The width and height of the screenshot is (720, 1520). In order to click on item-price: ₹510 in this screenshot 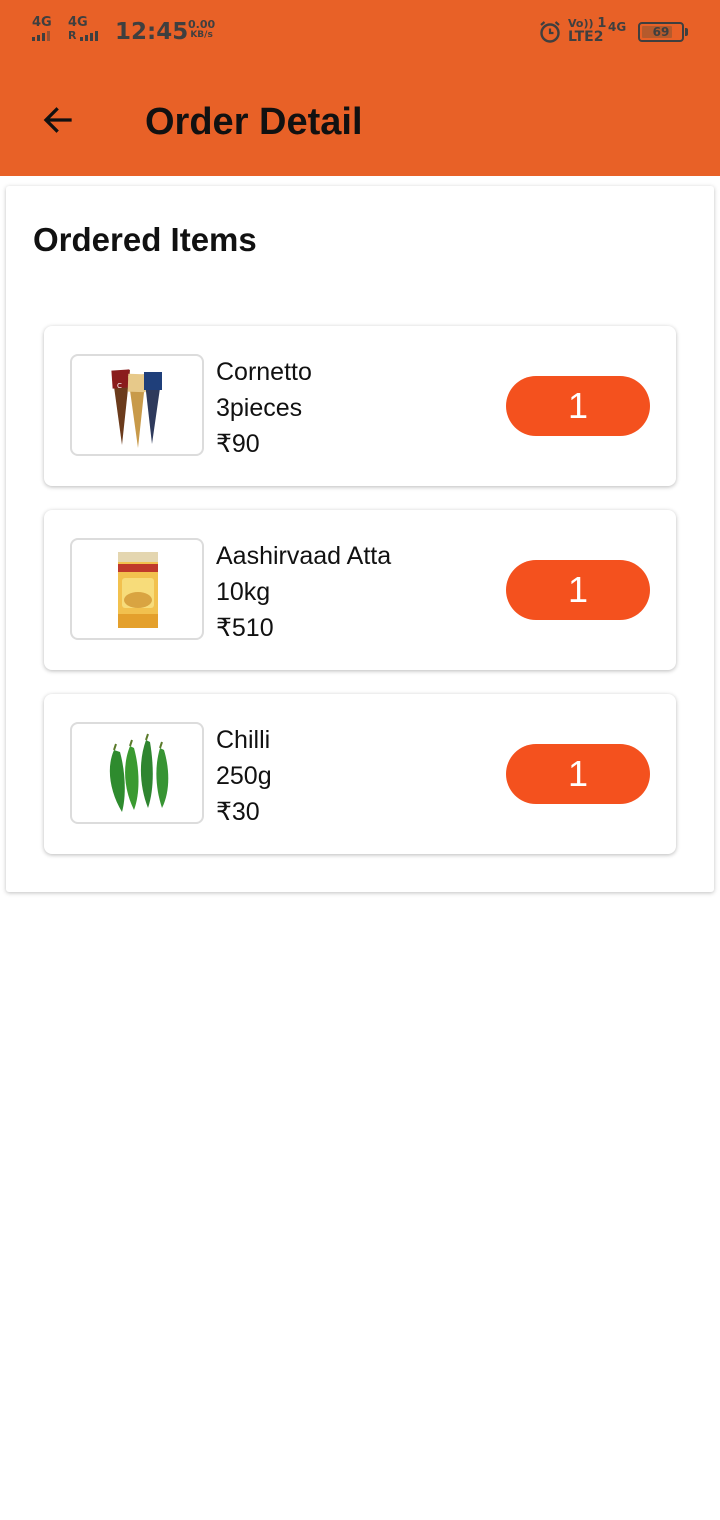, I will do `click(245, 628)`.